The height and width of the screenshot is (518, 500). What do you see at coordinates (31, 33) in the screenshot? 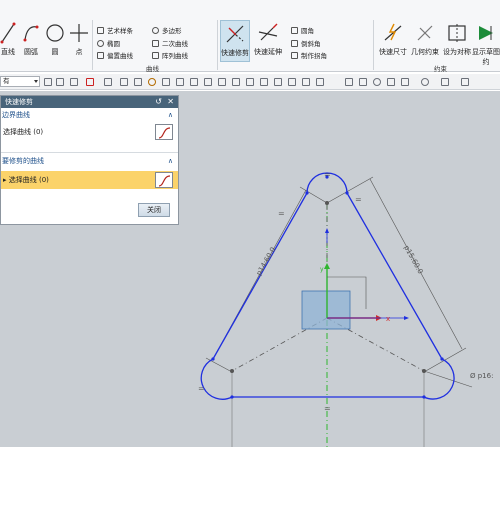
I see `arc-icon` at bounding box center [31, 33].